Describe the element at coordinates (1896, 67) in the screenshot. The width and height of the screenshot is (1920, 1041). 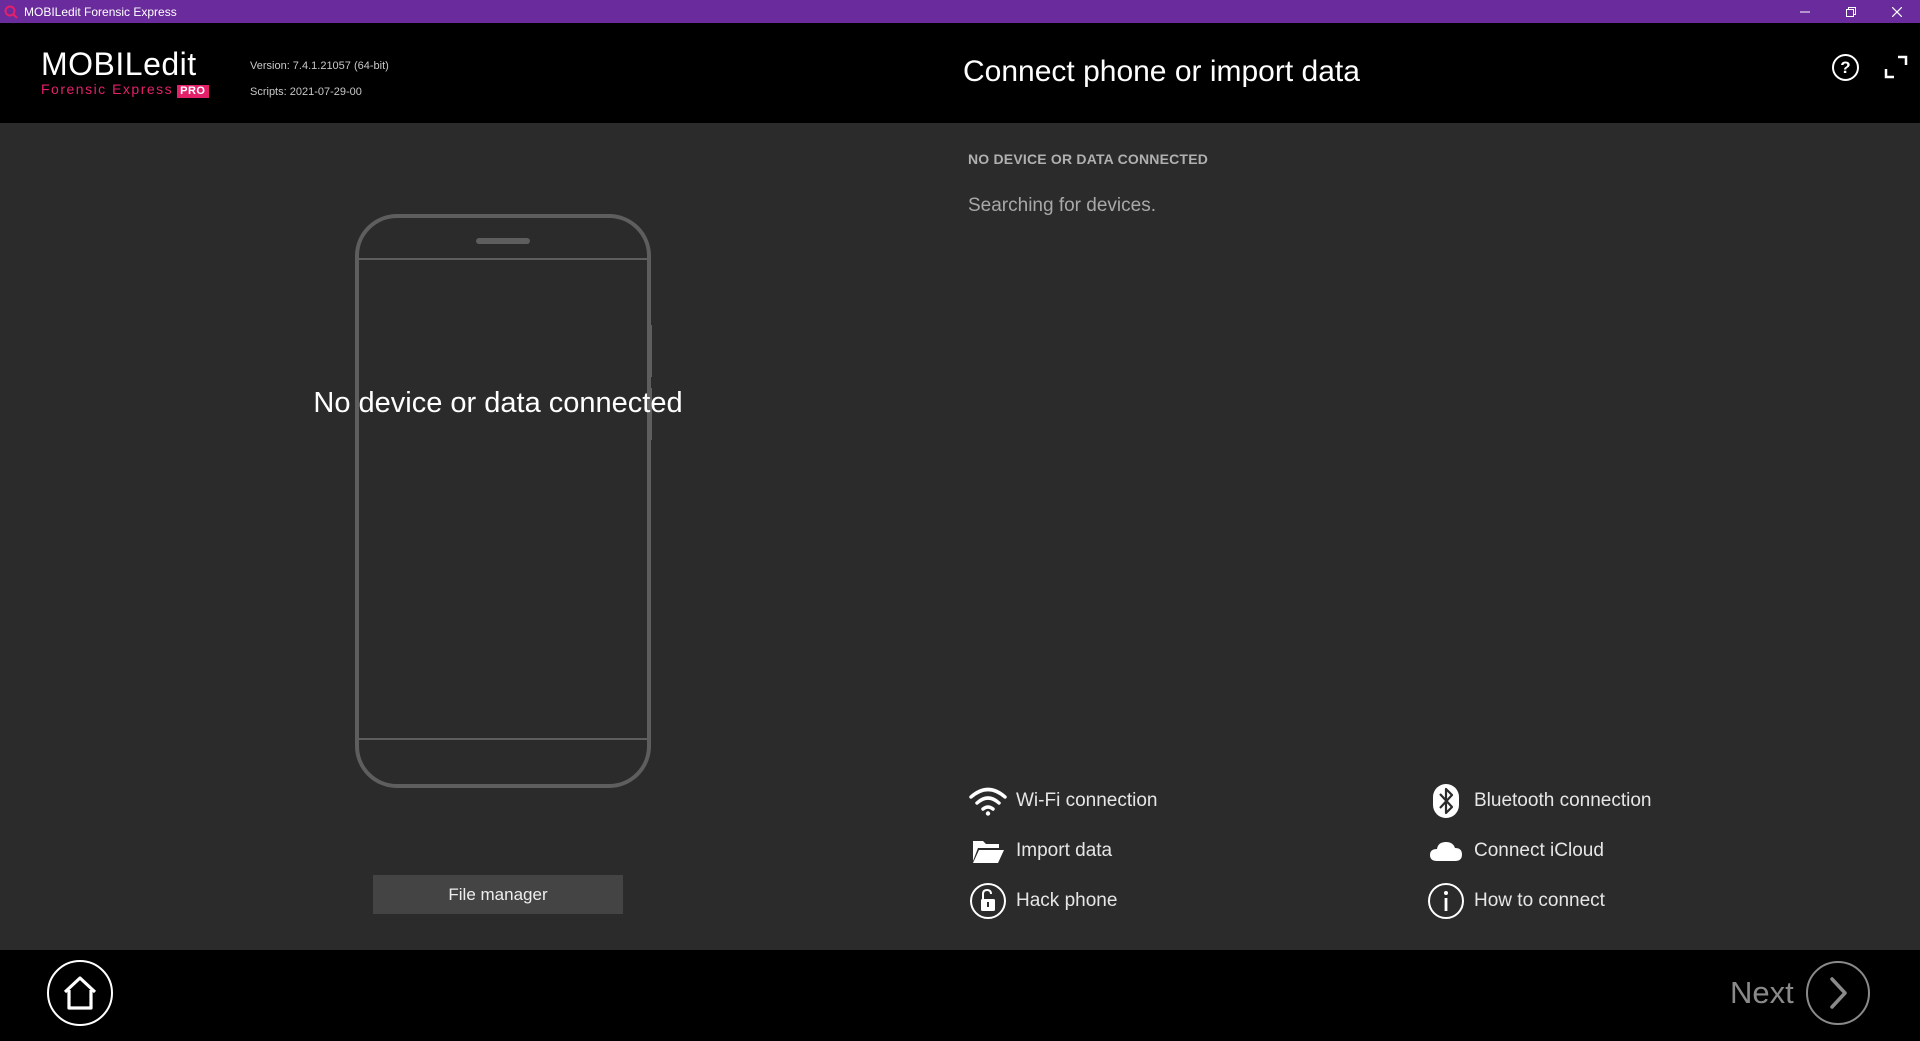
I see `fullscreen-icon` at that location.